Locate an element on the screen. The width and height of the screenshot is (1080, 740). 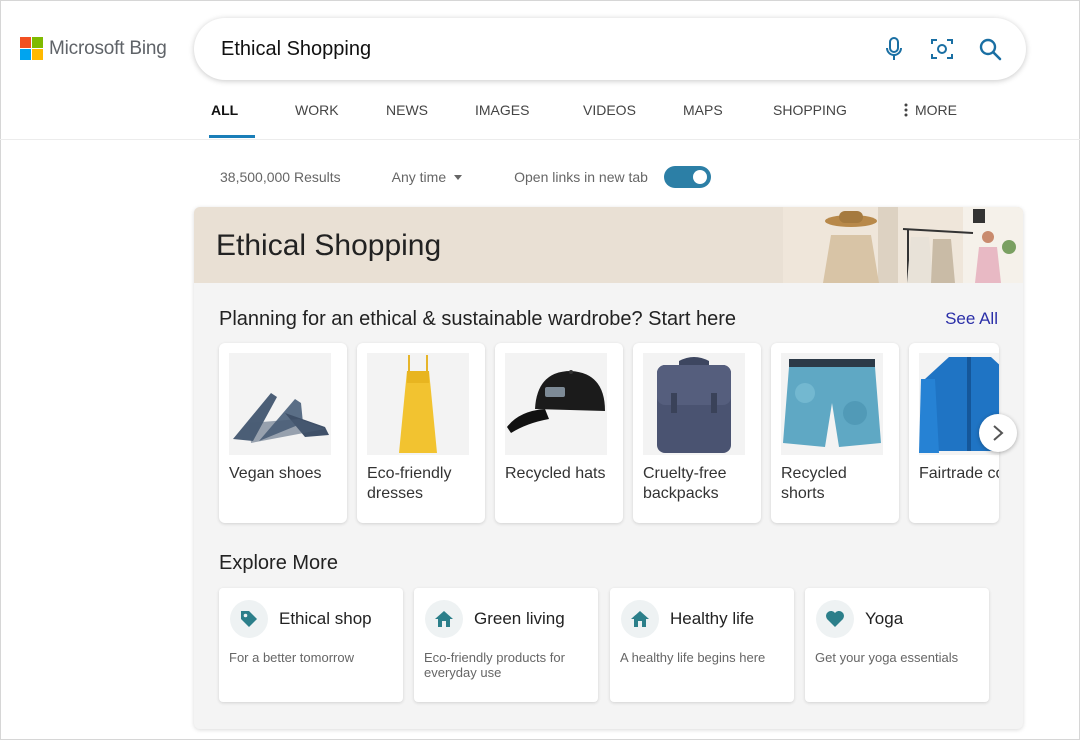
search-icon is located at coordinates (990, 49).